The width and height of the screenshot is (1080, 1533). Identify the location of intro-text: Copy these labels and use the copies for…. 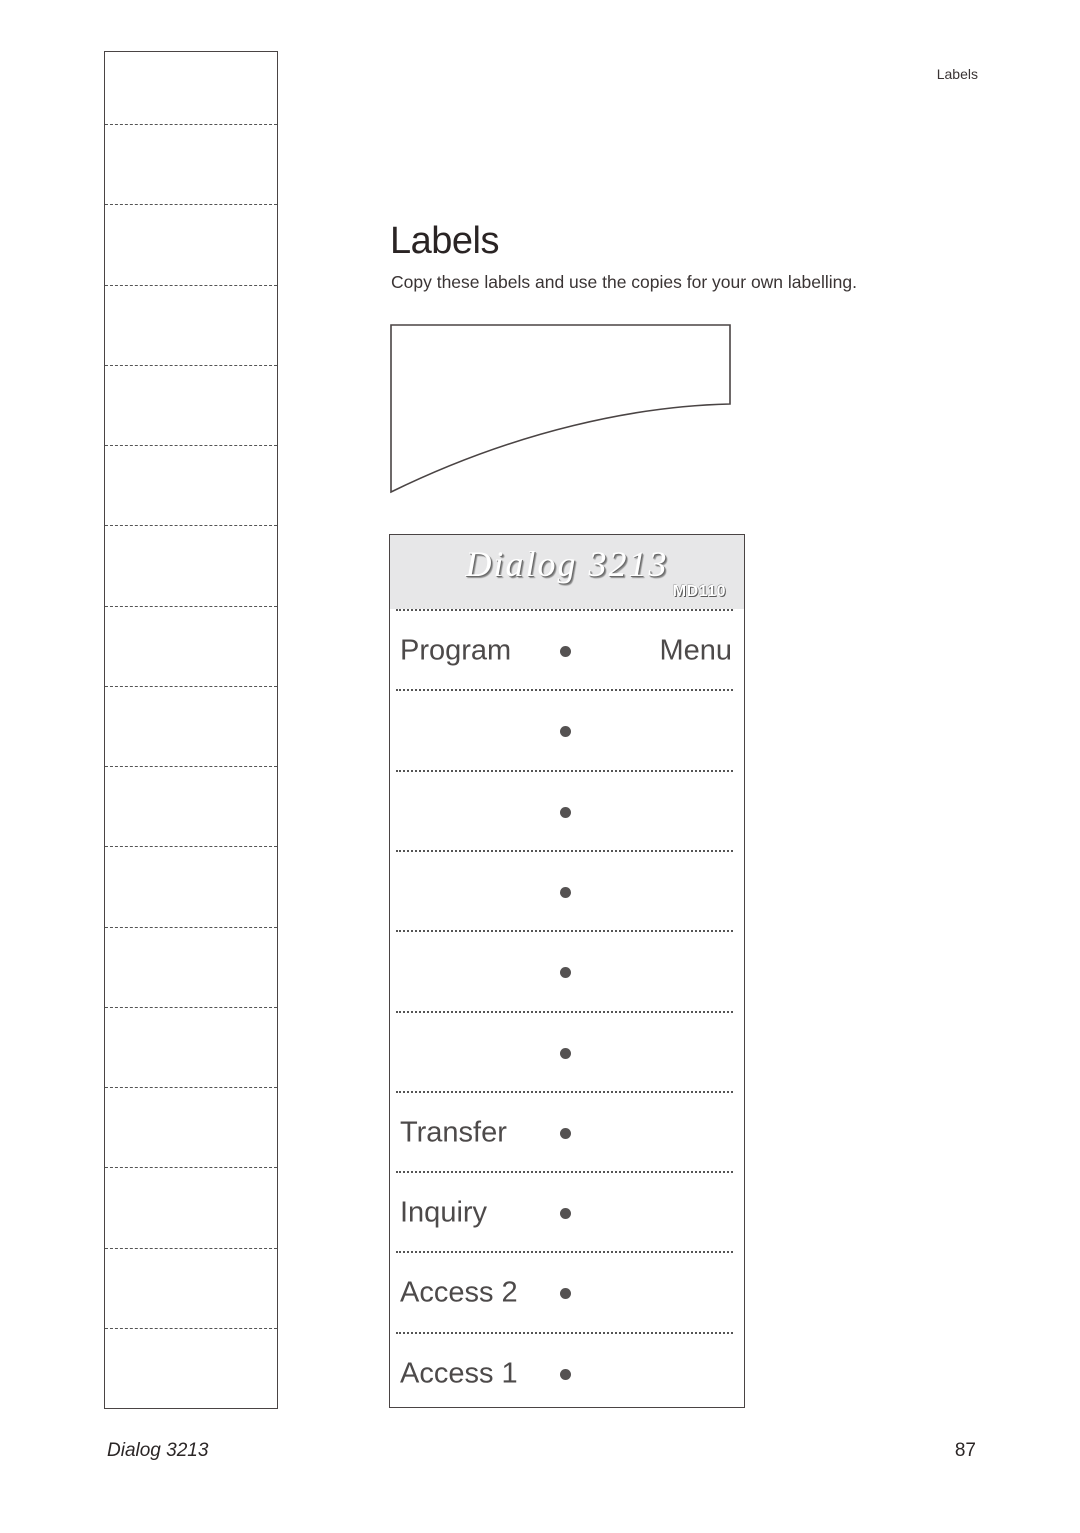
(624, 282).